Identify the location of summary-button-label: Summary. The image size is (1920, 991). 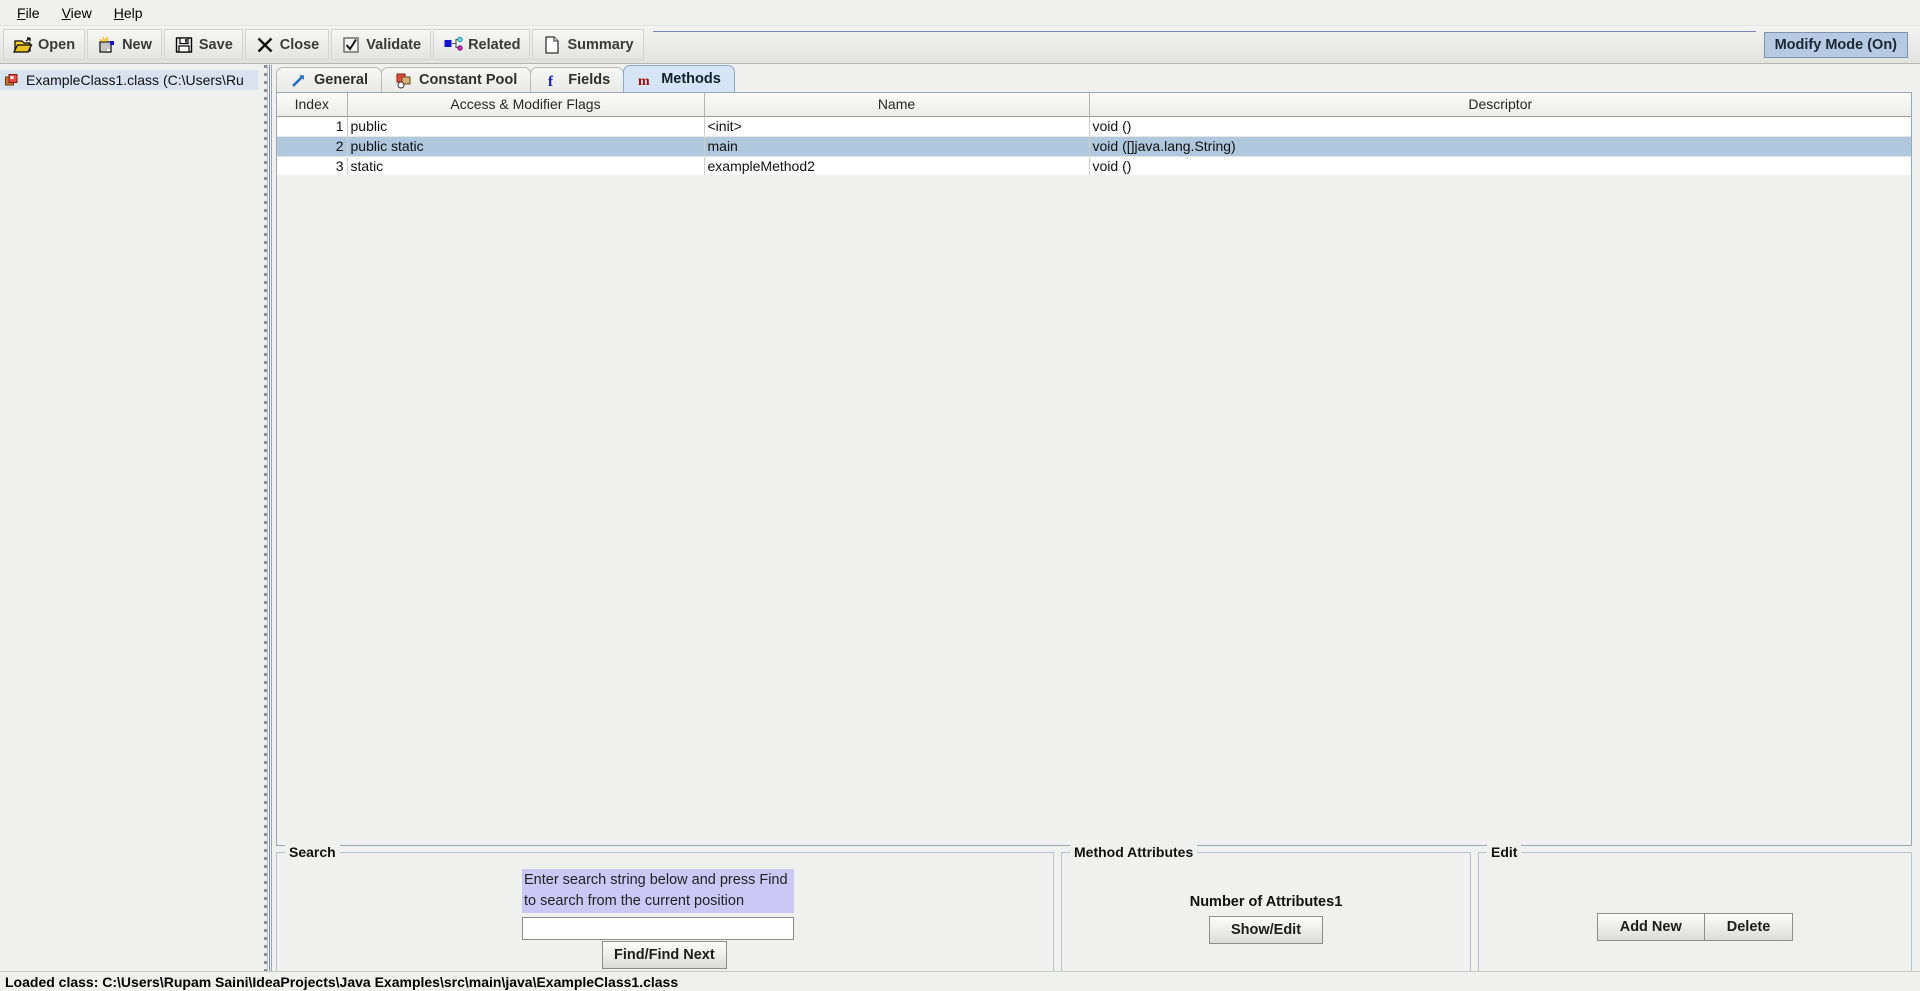
(600, 44).